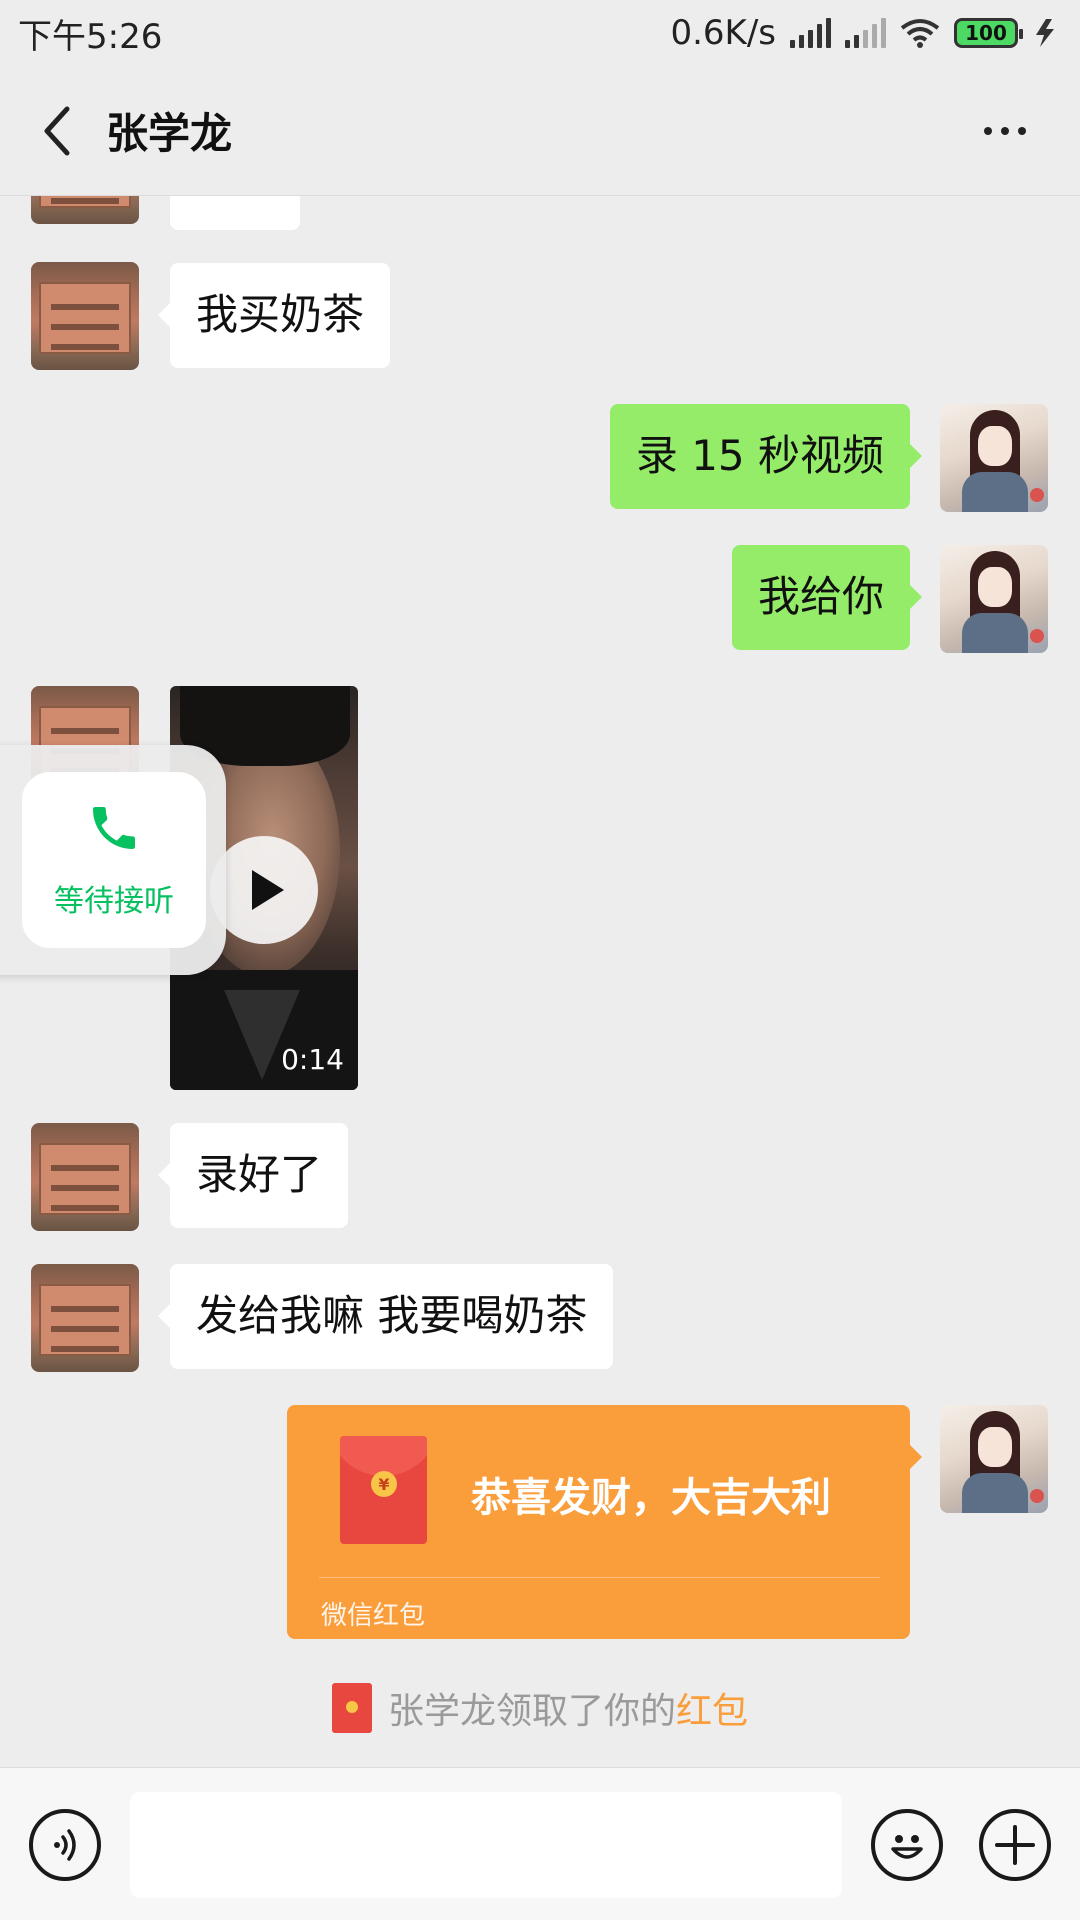 Image resolution: width=1080 pixels, height=1920 pixels. What do you see at coordinates (169, 133) in the screenshot?
I see `chat-title: 张学龙` at bounding box center [169, 133].